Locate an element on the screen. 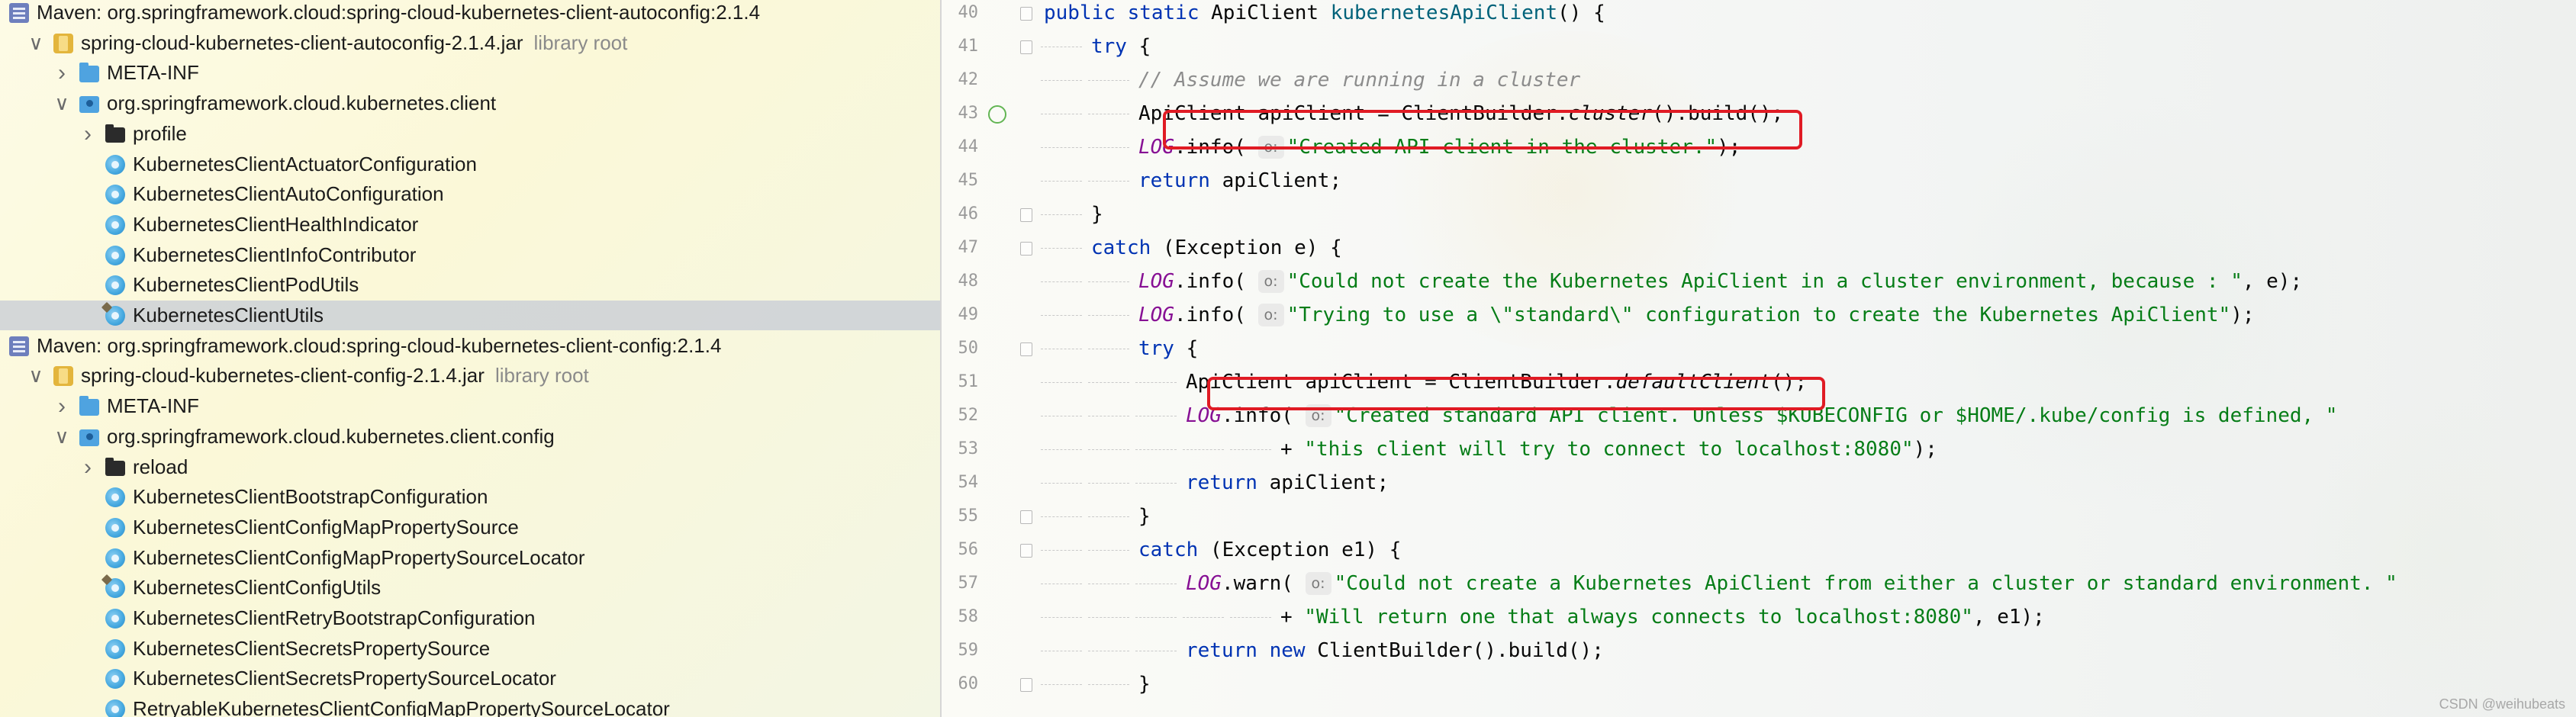 This screenshot has width=2576, height=717. line-number: 46 is located at coordinates (968, 213).